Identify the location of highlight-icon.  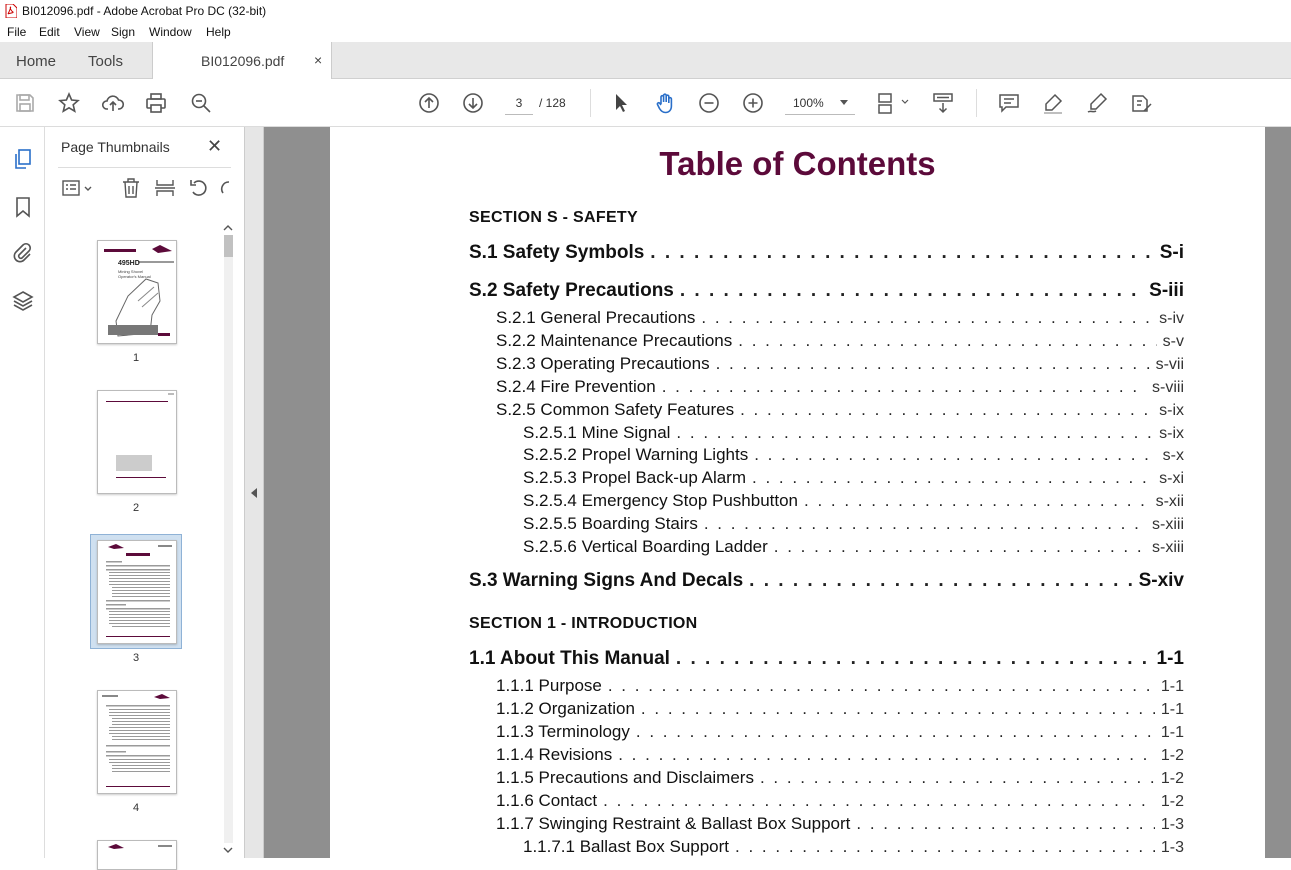
(1053, 103).